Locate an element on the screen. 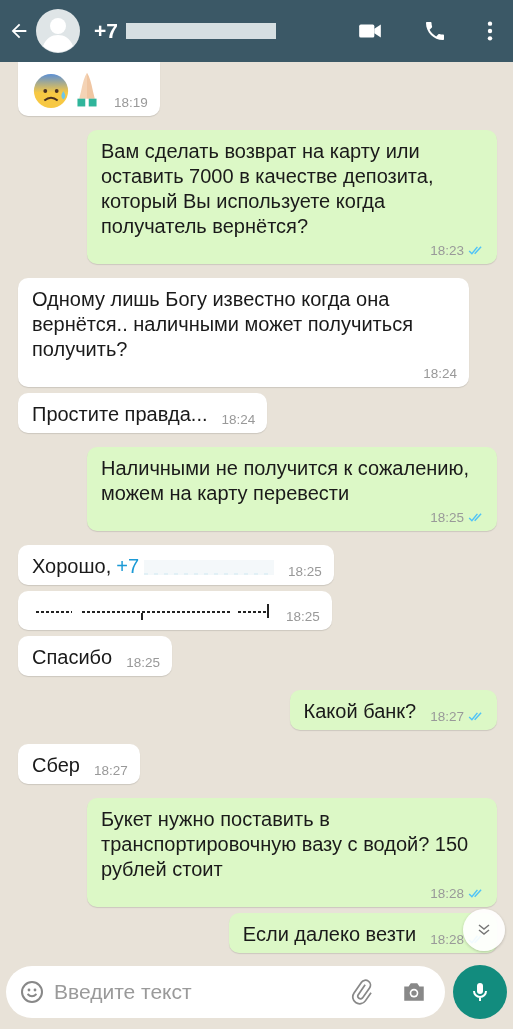 The width and height of the screenshot is (513, 1029). paperclip-icon is located at coordinates (362, 992).